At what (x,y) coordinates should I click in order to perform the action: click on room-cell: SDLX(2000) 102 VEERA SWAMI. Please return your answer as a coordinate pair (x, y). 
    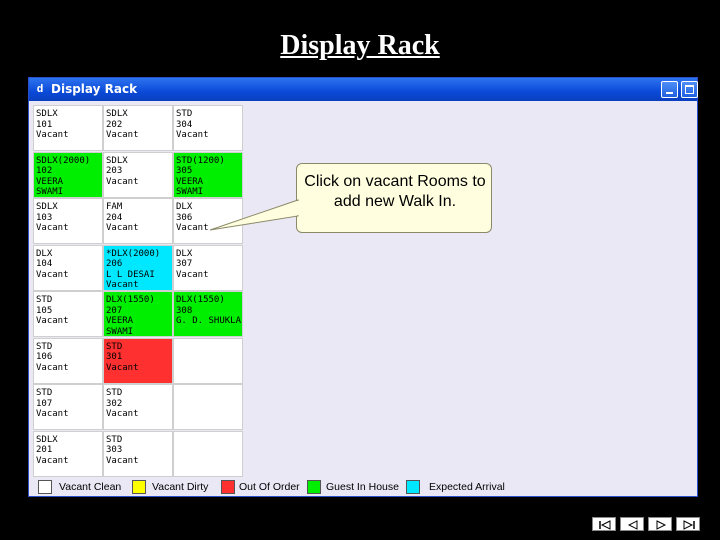
    Looking at the image, I should click on (68, 174).